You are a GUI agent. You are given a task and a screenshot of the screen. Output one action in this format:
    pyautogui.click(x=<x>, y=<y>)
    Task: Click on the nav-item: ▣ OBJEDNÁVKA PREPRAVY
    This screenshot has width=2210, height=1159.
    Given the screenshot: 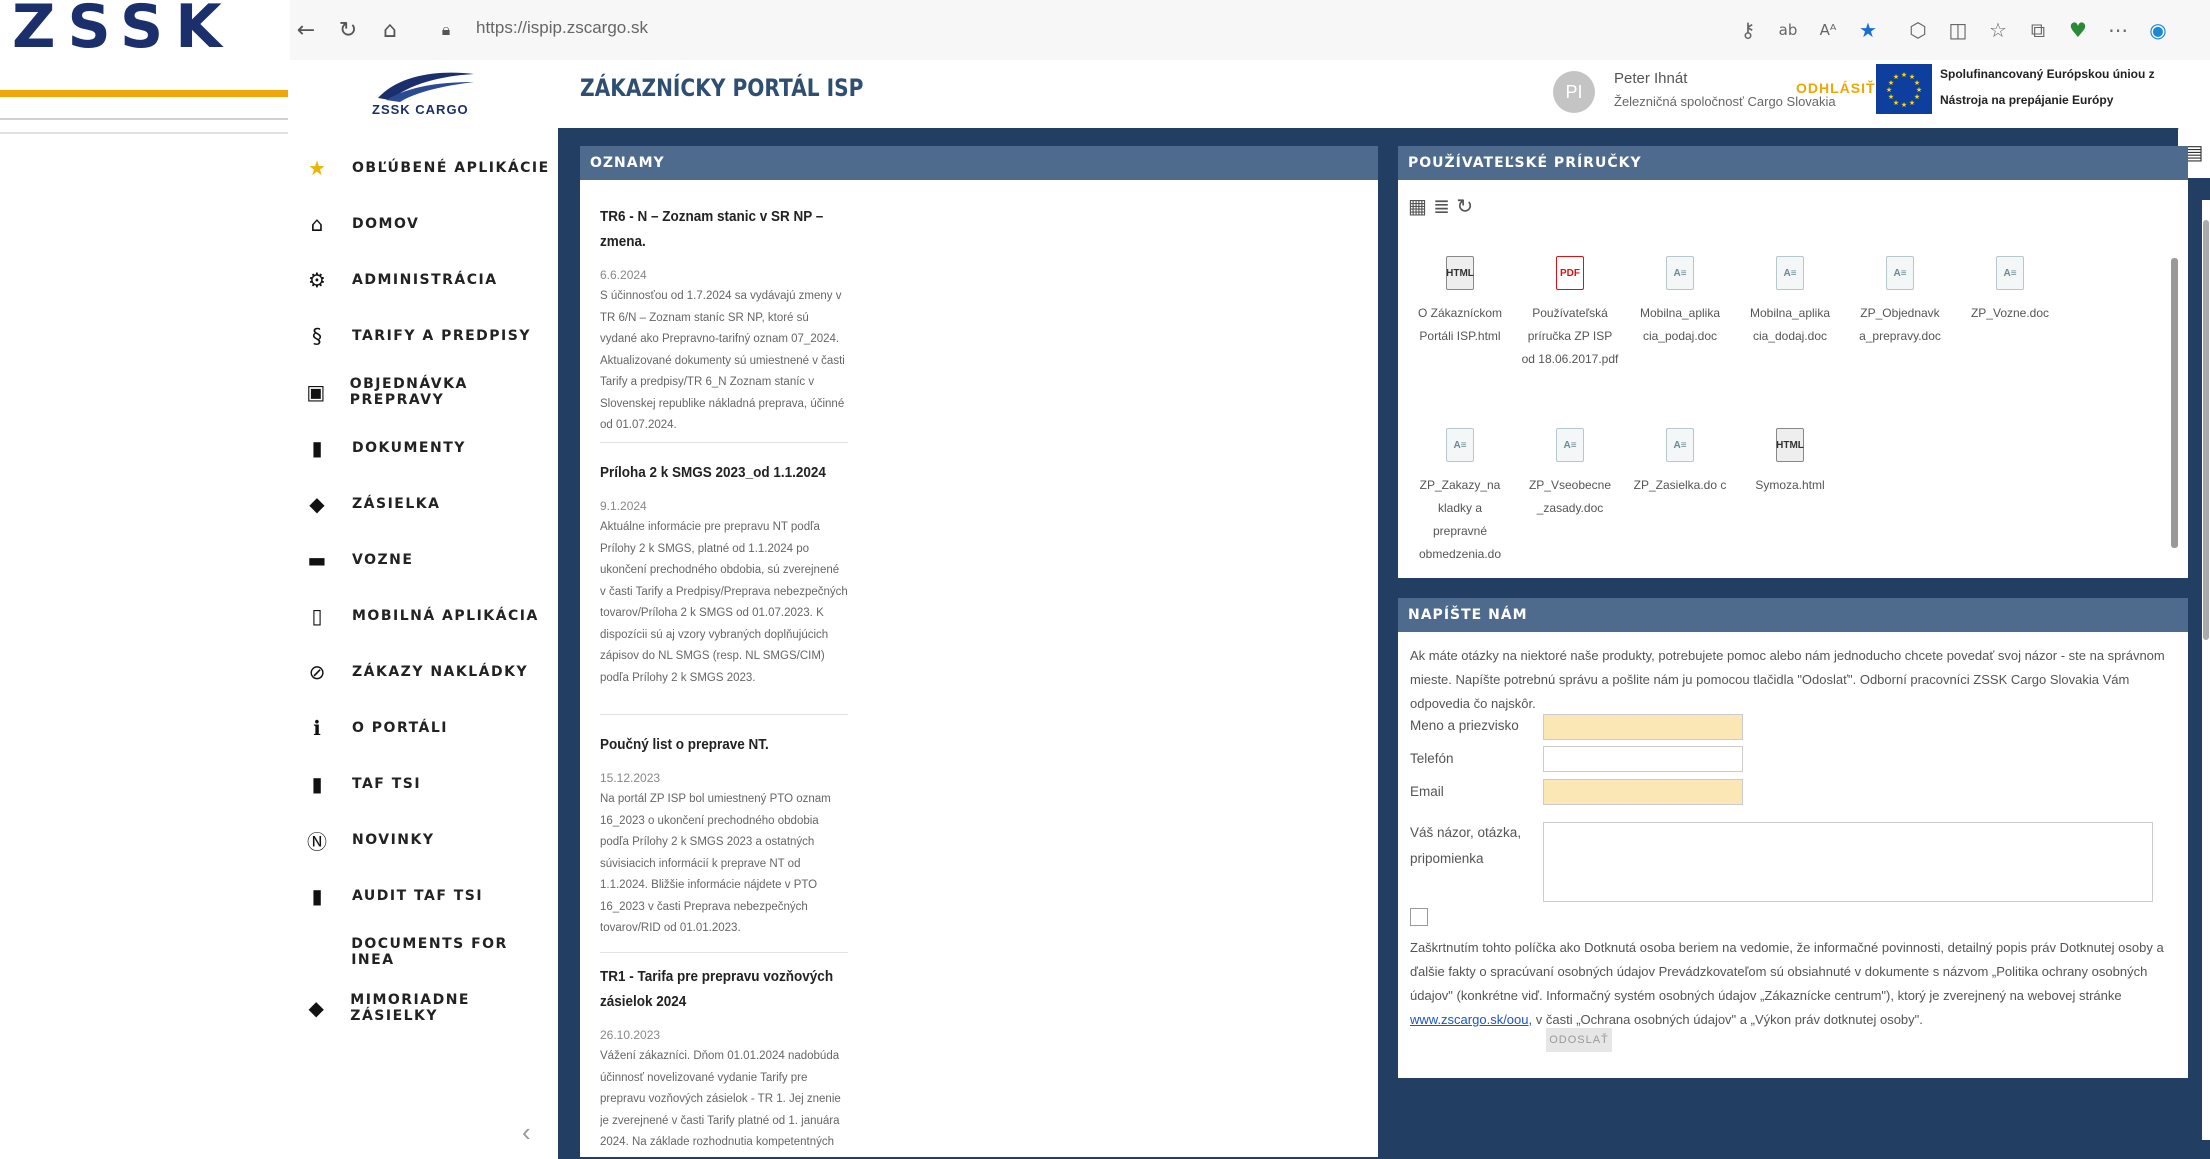 What is the action you would take?
    pyautogui.click(x=427, y=392)
    